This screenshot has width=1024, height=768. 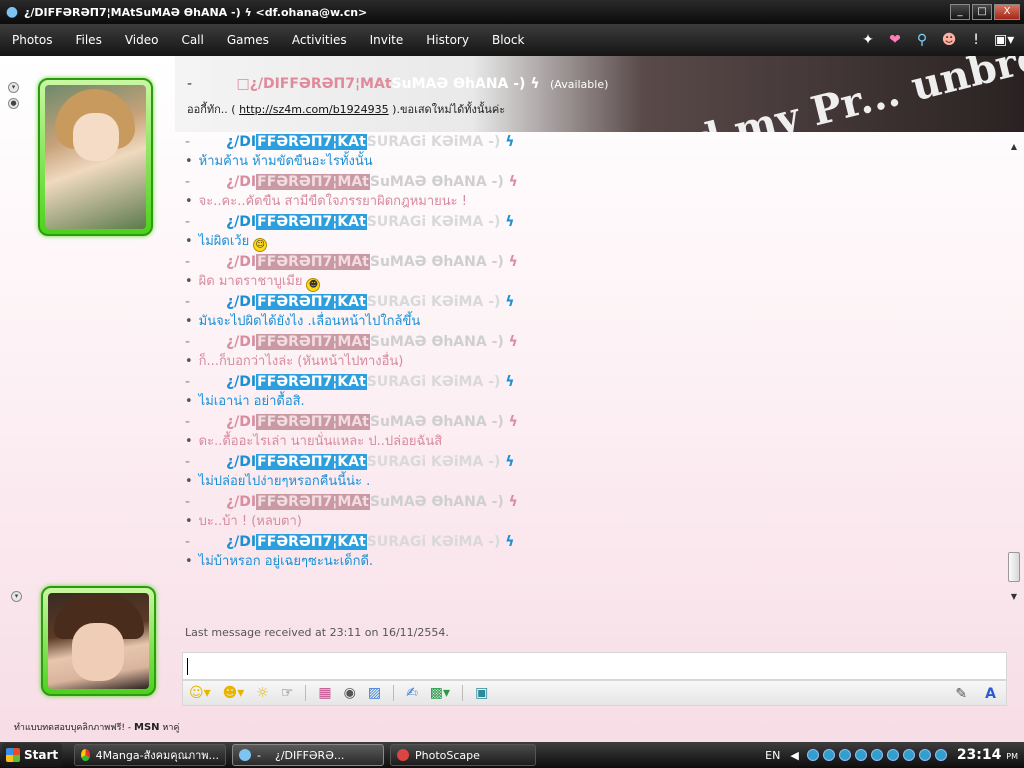 I want to click on wink-menu-icon: ☻▾, so click(x=234, y=693).